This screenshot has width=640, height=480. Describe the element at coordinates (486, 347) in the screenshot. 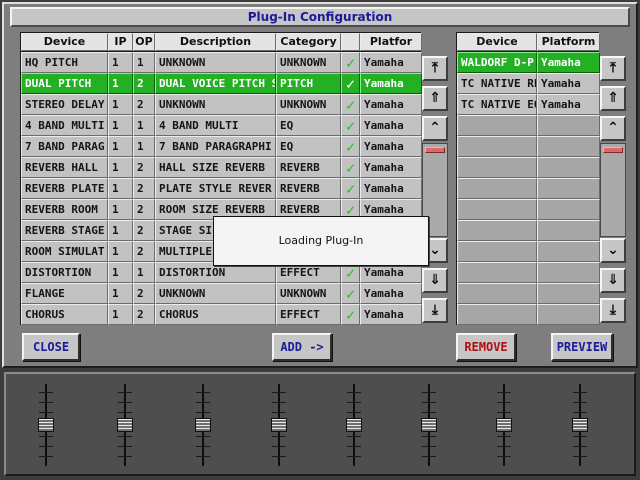

I see `remove-button: REMOVE` at that location.